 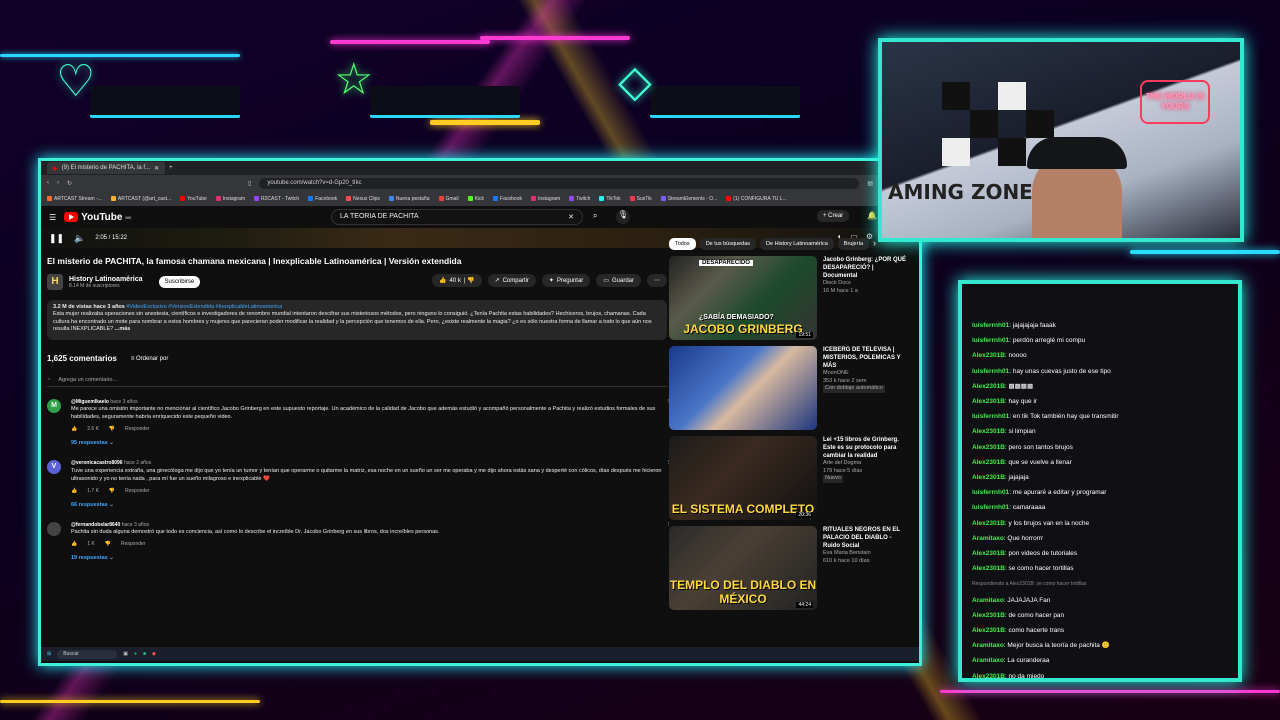 I want to click on close-tab-icon: ✕, so click(x=156, y=168).